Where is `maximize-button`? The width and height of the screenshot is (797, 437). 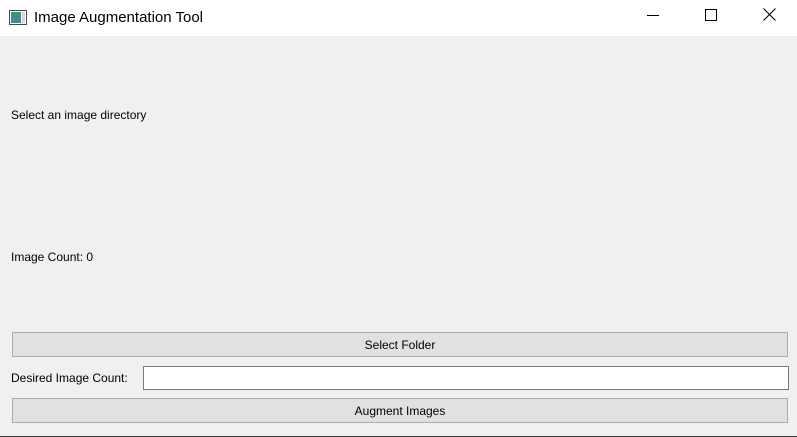
maximize-button is located at coordinates (711, 17).